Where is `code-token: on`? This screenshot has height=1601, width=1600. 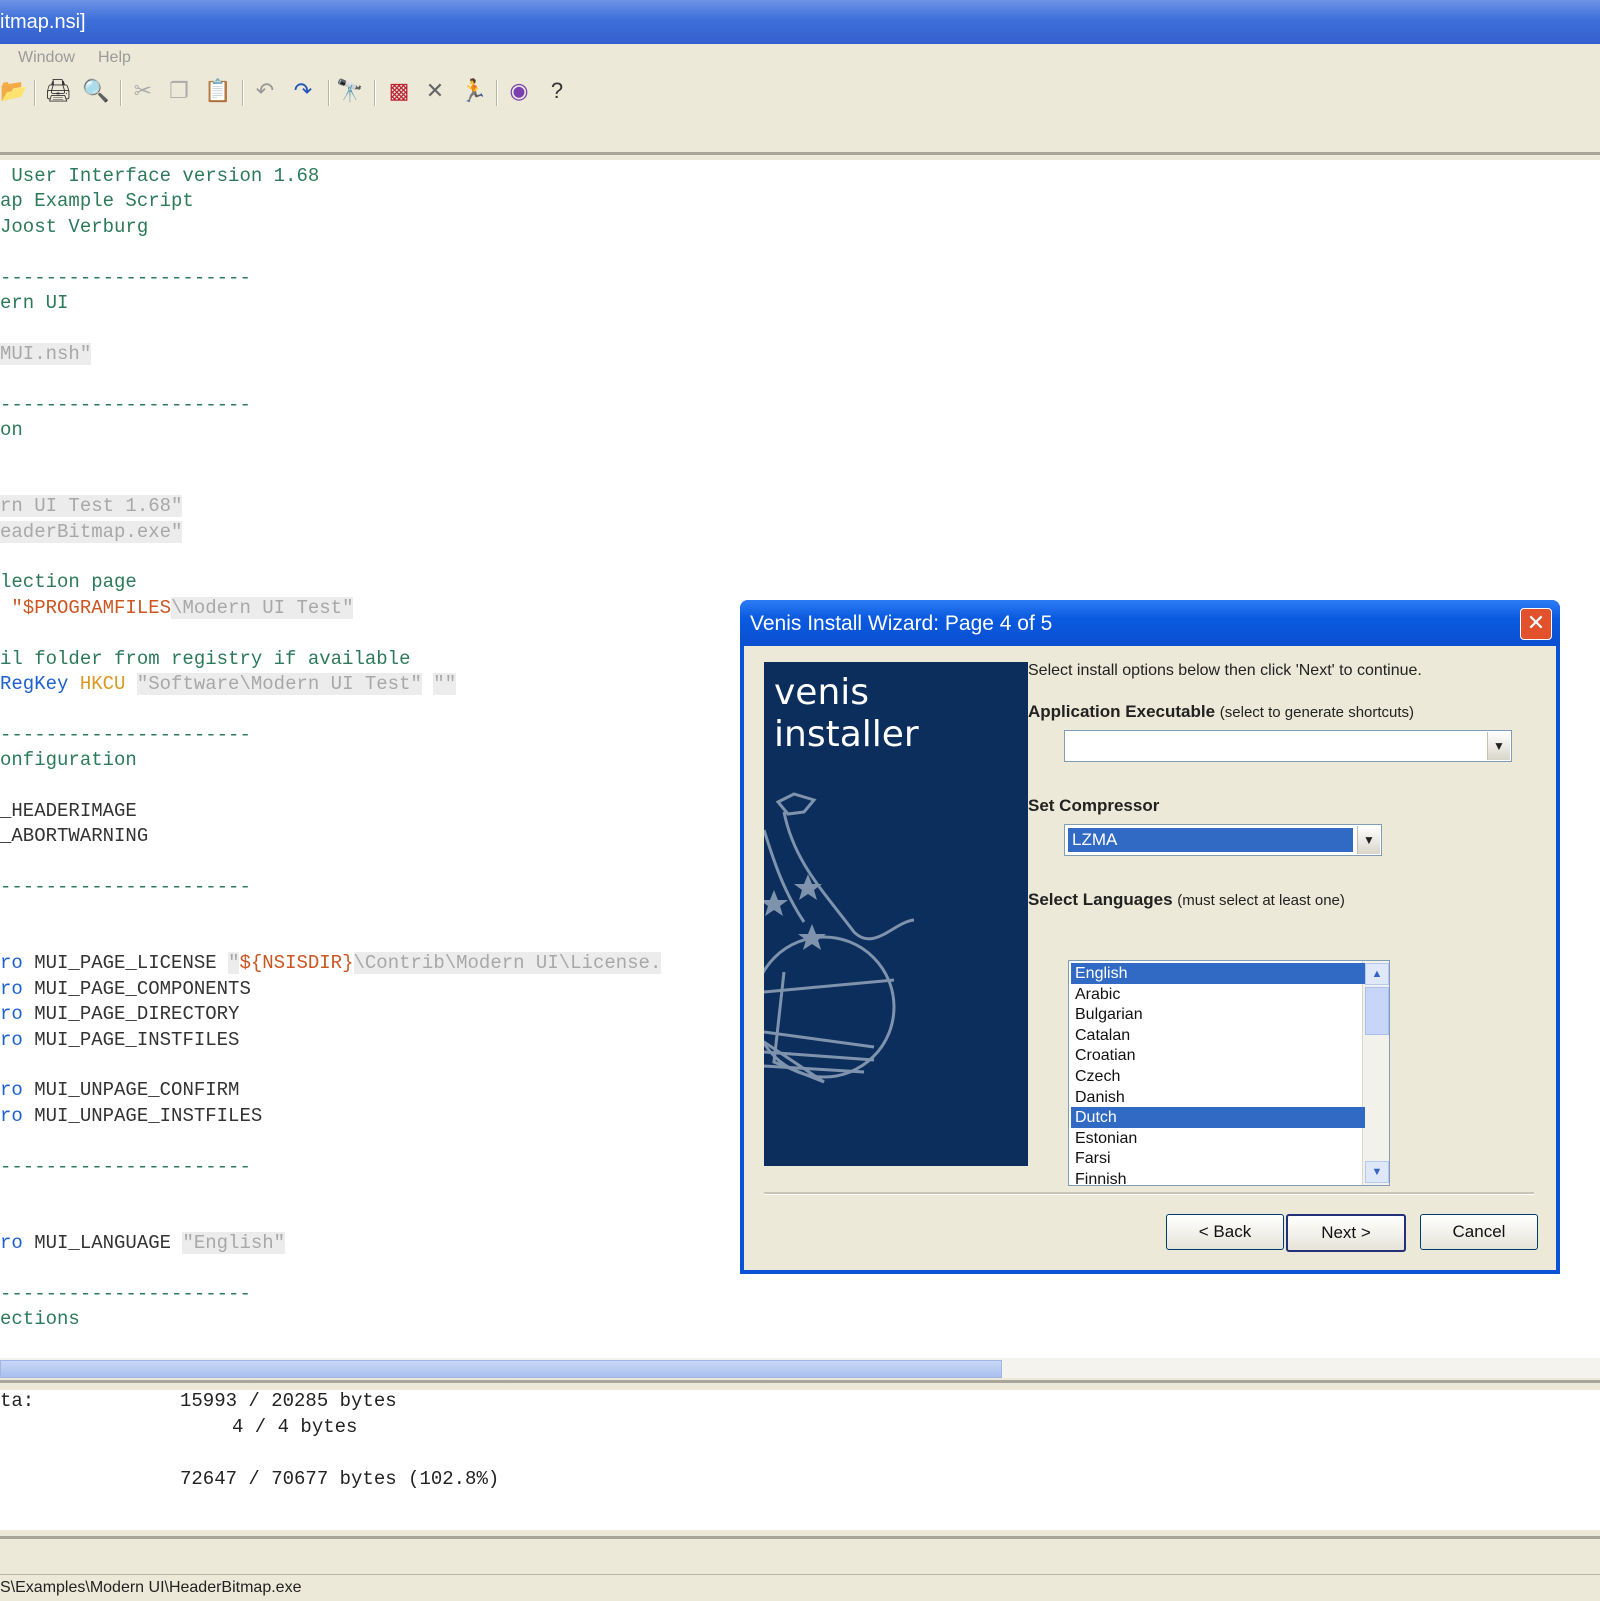 code-token: on is located at coordinates (11, 430).